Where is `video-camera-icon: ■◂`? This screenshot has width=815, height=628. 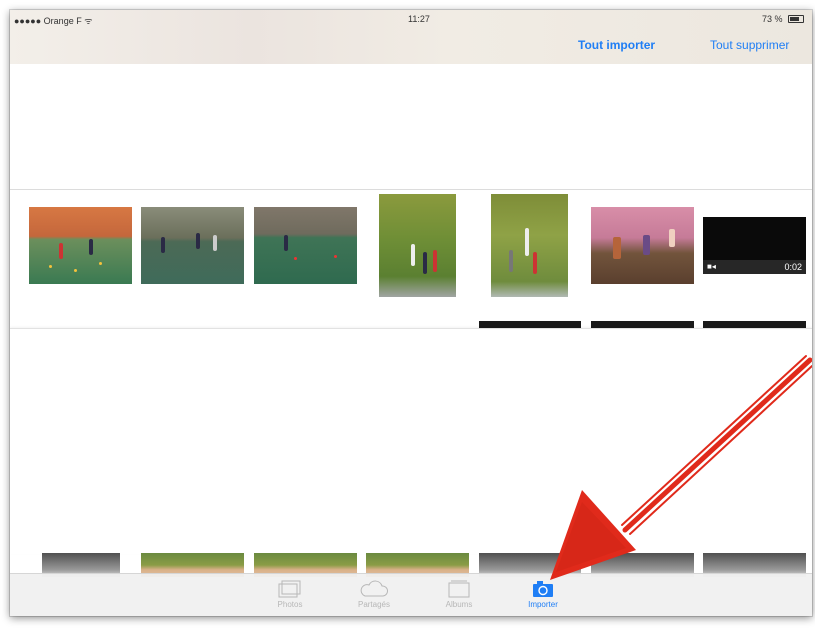 video-camera-icon: ■◂ is located at coordinates (711, 266).